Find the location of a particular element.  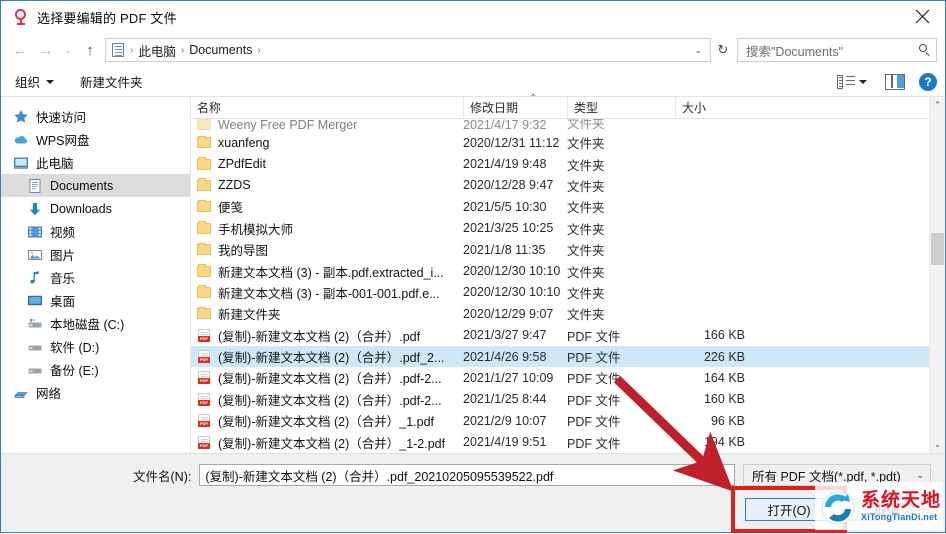

vertical-scrollbar: ⌃ ⌄ is located at coordinates (937, 275).